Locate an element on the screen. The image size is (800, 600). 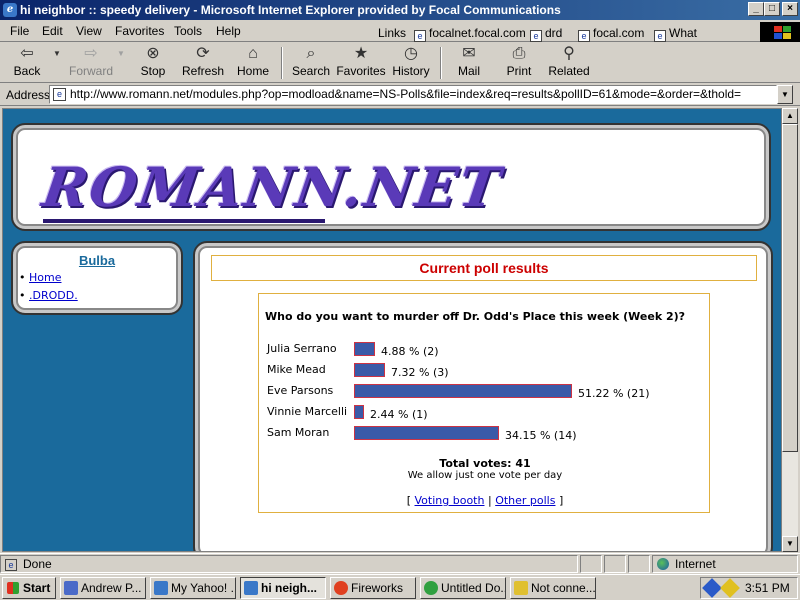
logo-text: ROMANN.NET is located at coordinates (272, 187).